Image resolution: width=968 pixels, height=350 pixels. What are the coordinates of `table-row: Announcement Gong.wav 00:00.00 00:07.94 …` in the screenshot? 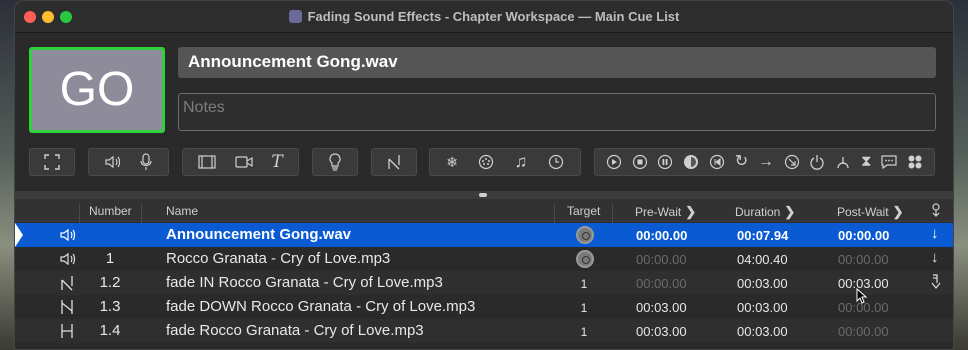 It's located at (484, 235).